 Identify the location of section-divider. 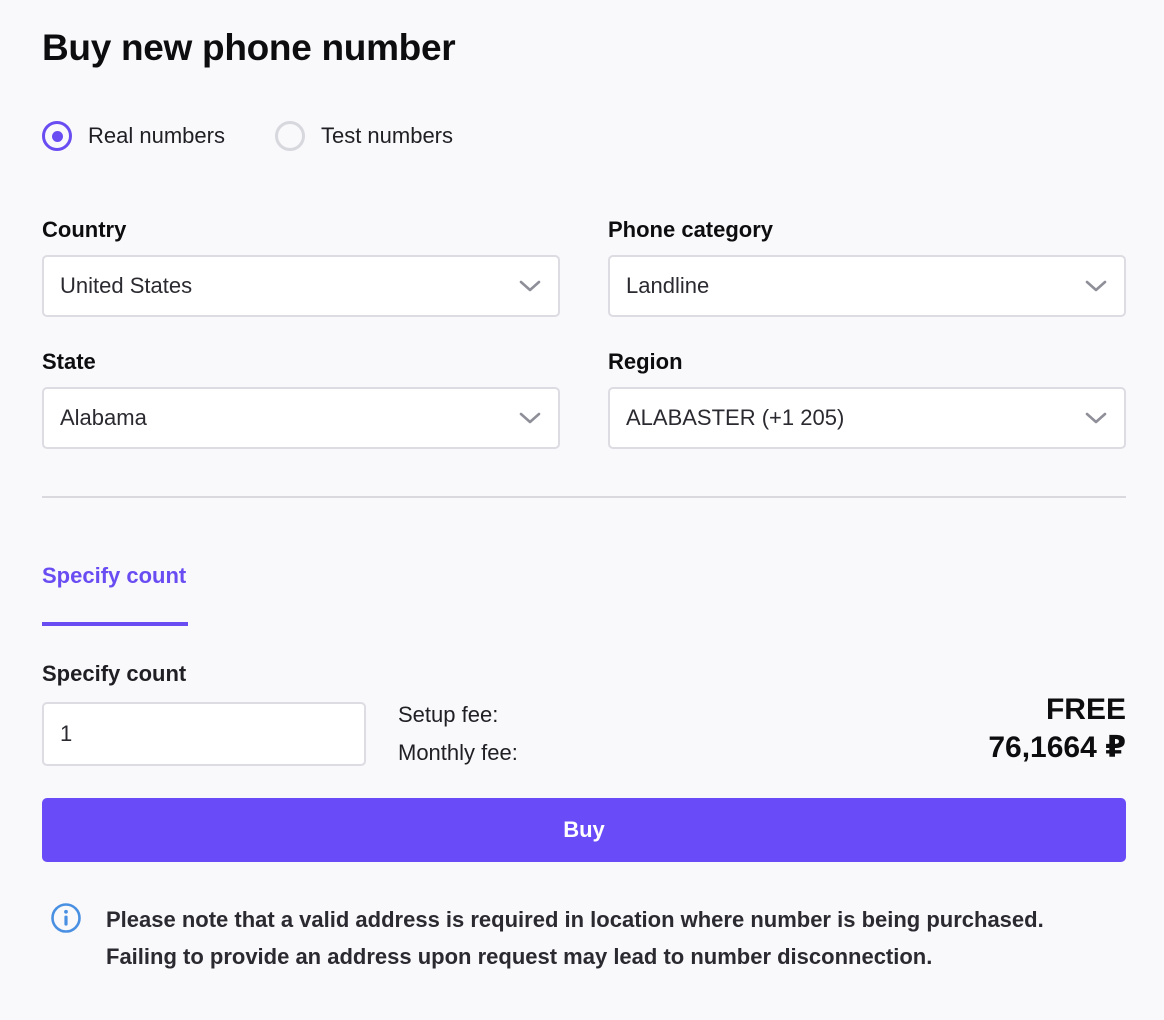
(584, 497).